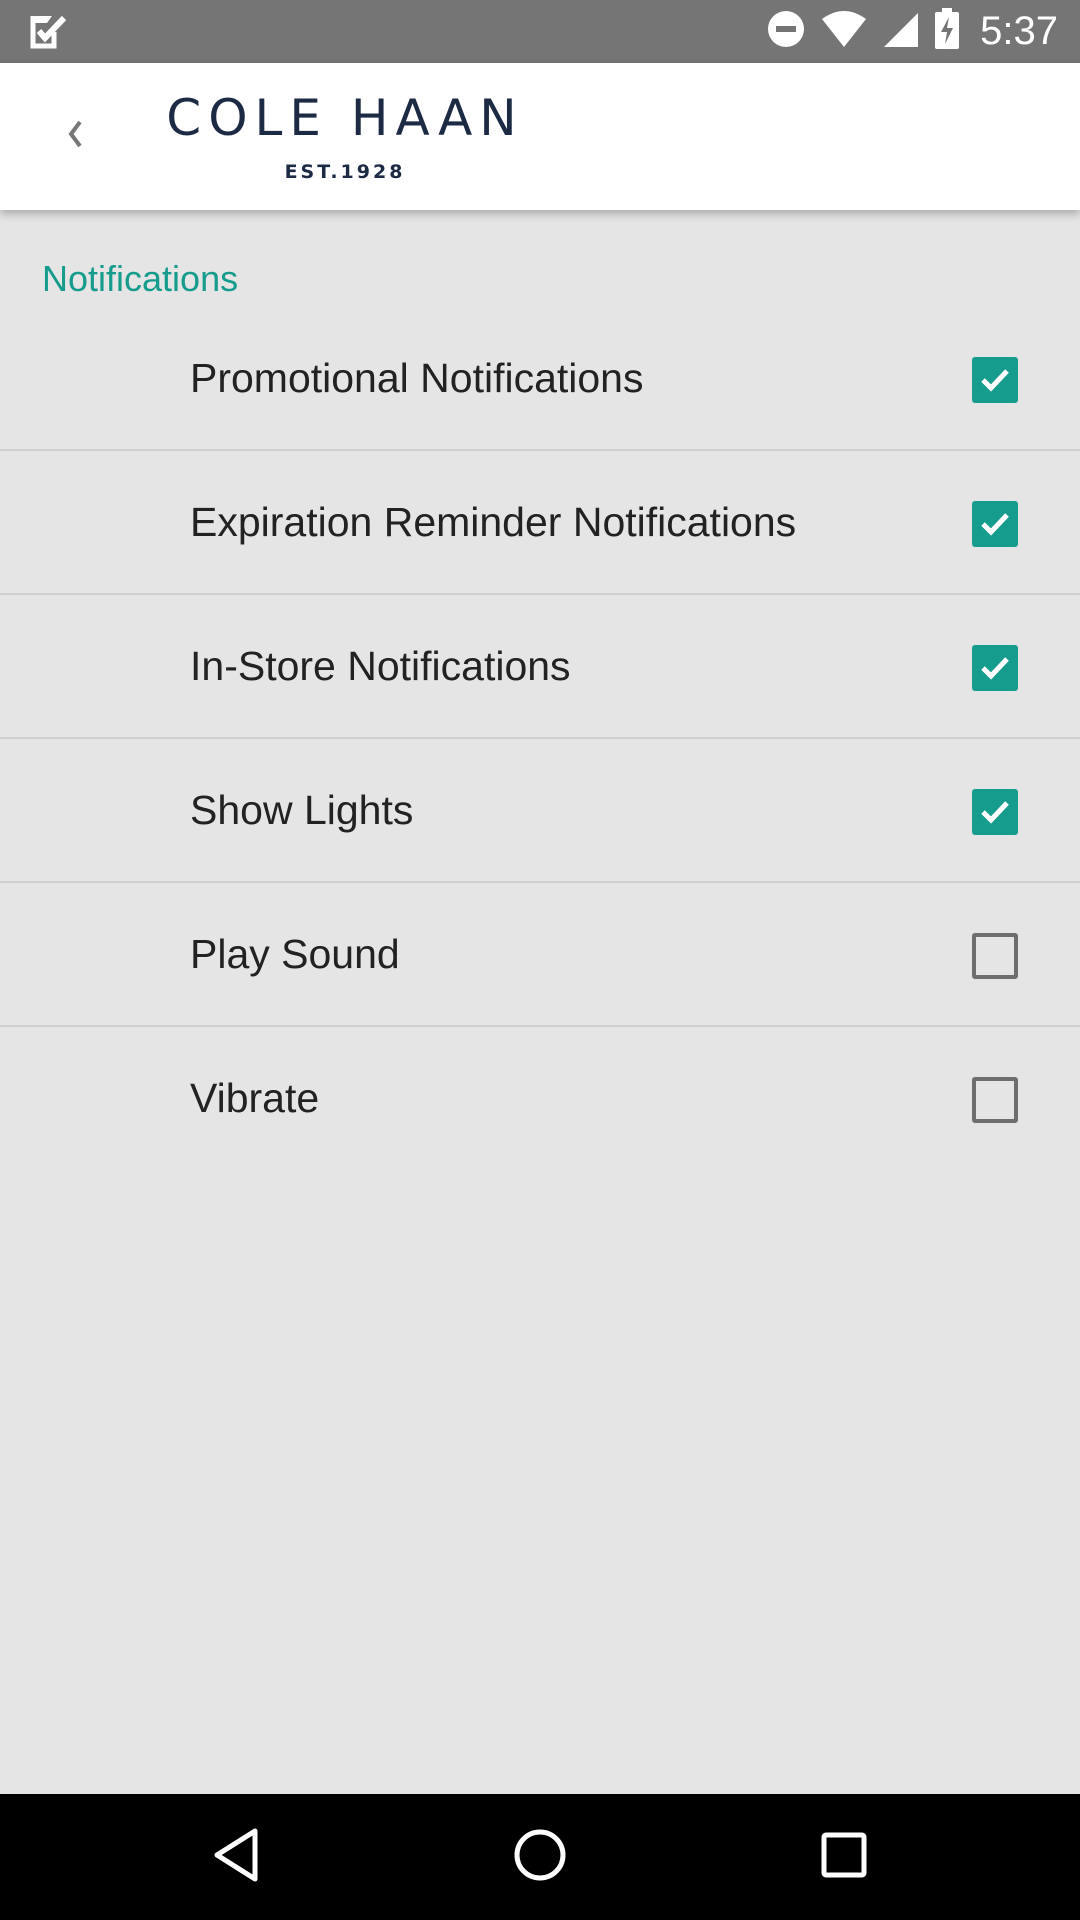 The height and width of the screenshot is (1920, 1080). I want to click on logo-name: COLE HAAN, so click(345, 118).